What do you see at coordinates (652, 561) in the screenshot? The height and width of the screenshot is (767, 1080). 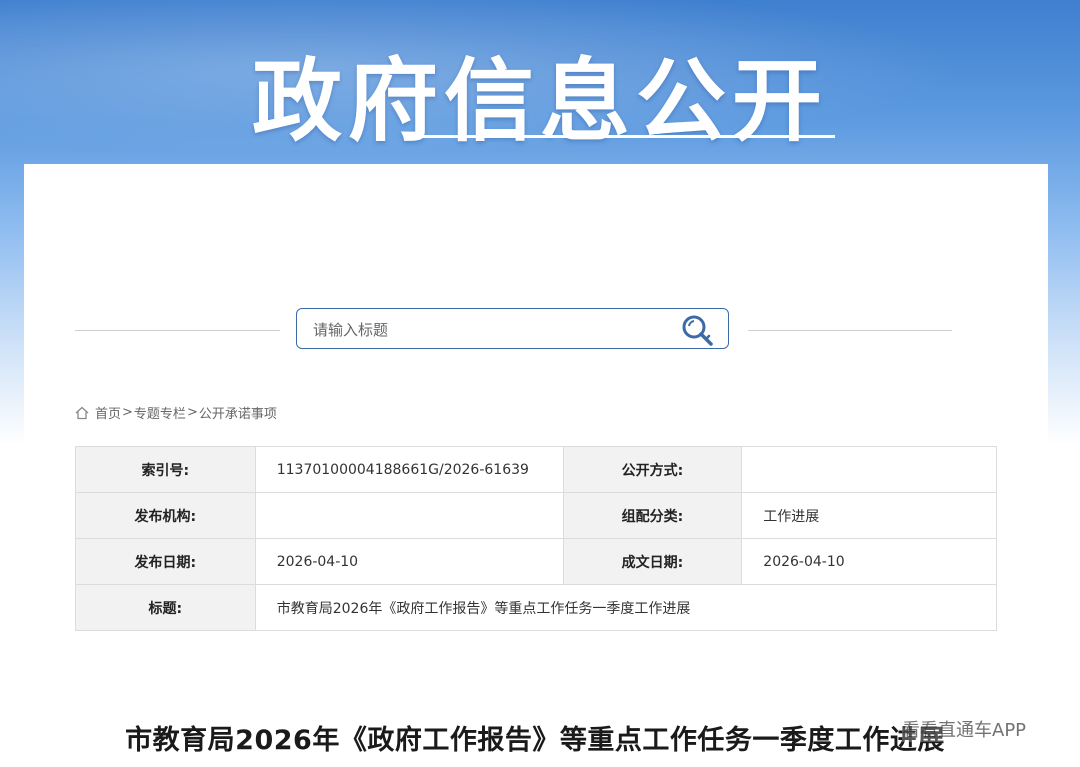 I see `written-date-label: 成文日期:` at bounding box center [652, 561].